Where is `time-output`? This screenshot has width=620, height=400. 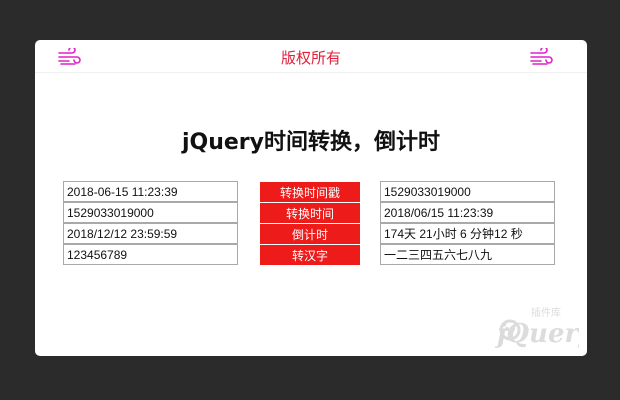 time-output is located at coordinates (467, 212).